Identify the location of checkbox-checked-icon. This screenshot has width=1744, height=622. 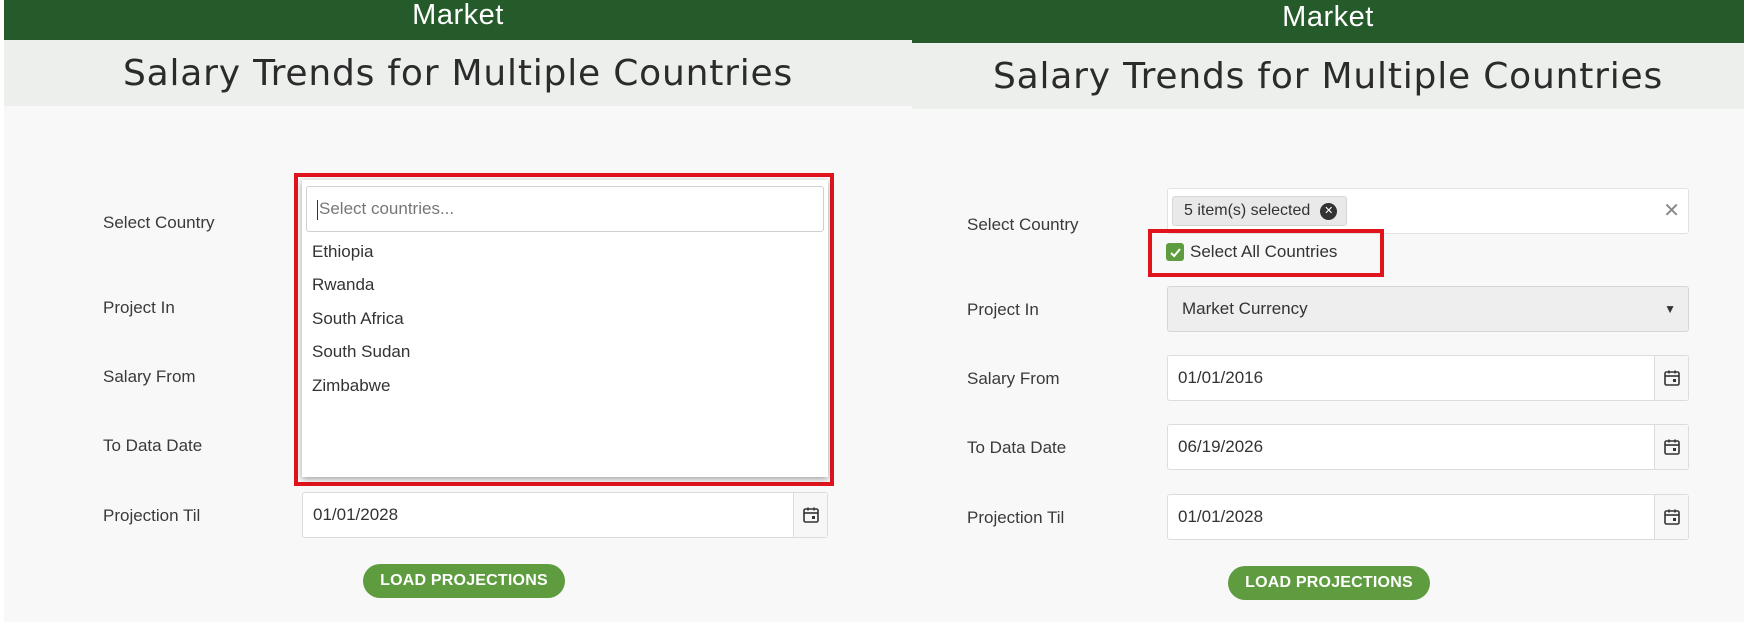
(1175, 252).